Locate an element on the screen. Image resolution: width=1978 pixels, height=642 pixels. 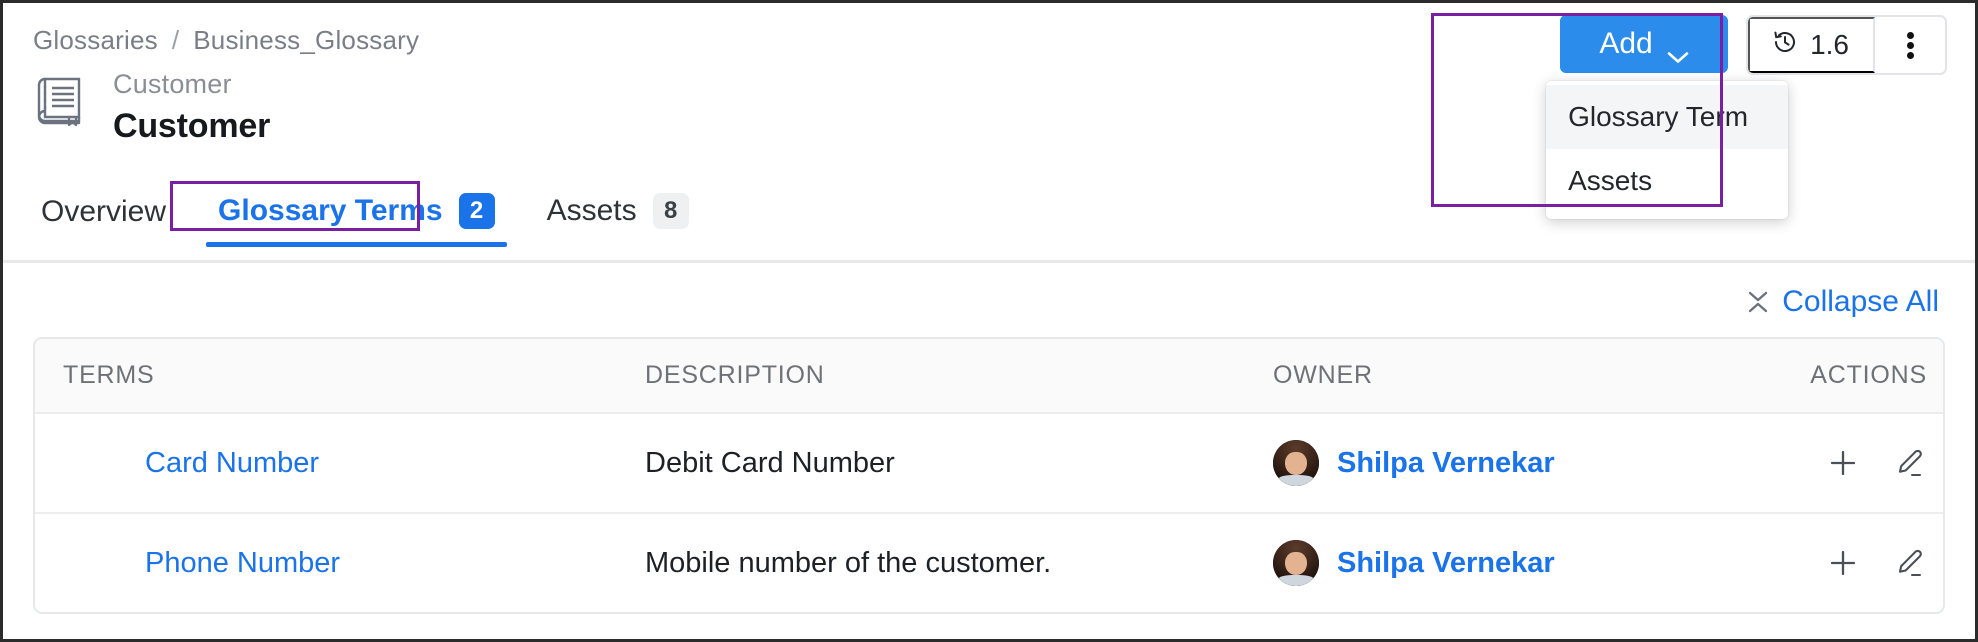
table-head: TERMS DESCRIPTION OWNER ACTIONS is located at coordinates (989, 376).